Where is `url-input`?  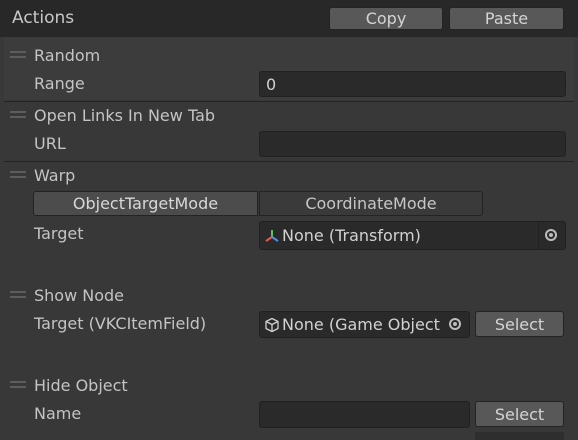
url-input is located at coordinates (412, 144).